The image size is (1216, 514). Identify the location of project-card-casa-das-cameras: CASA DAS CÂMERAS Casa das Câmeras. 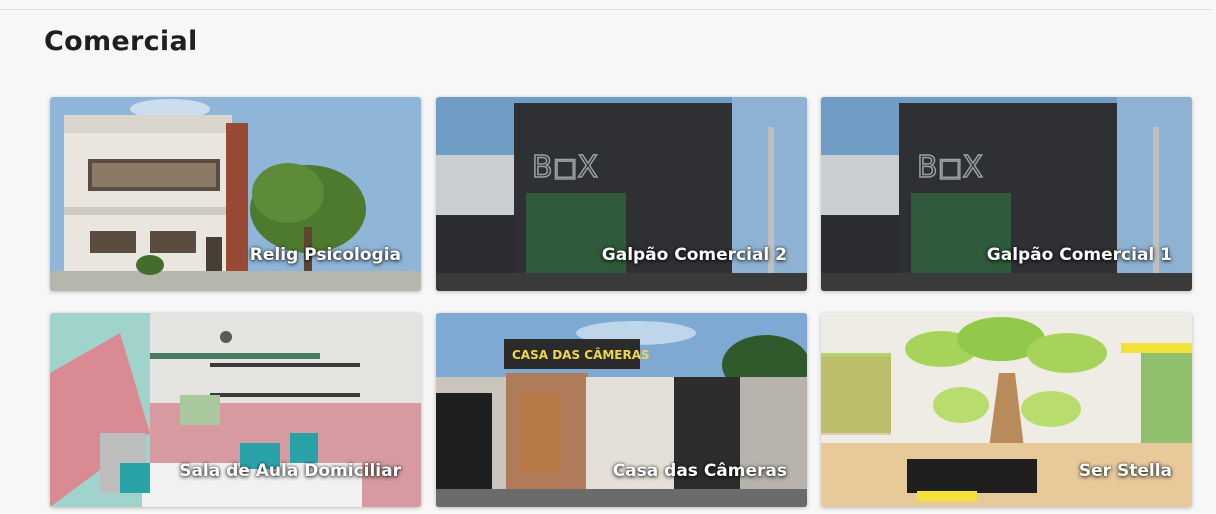
(621, 410).